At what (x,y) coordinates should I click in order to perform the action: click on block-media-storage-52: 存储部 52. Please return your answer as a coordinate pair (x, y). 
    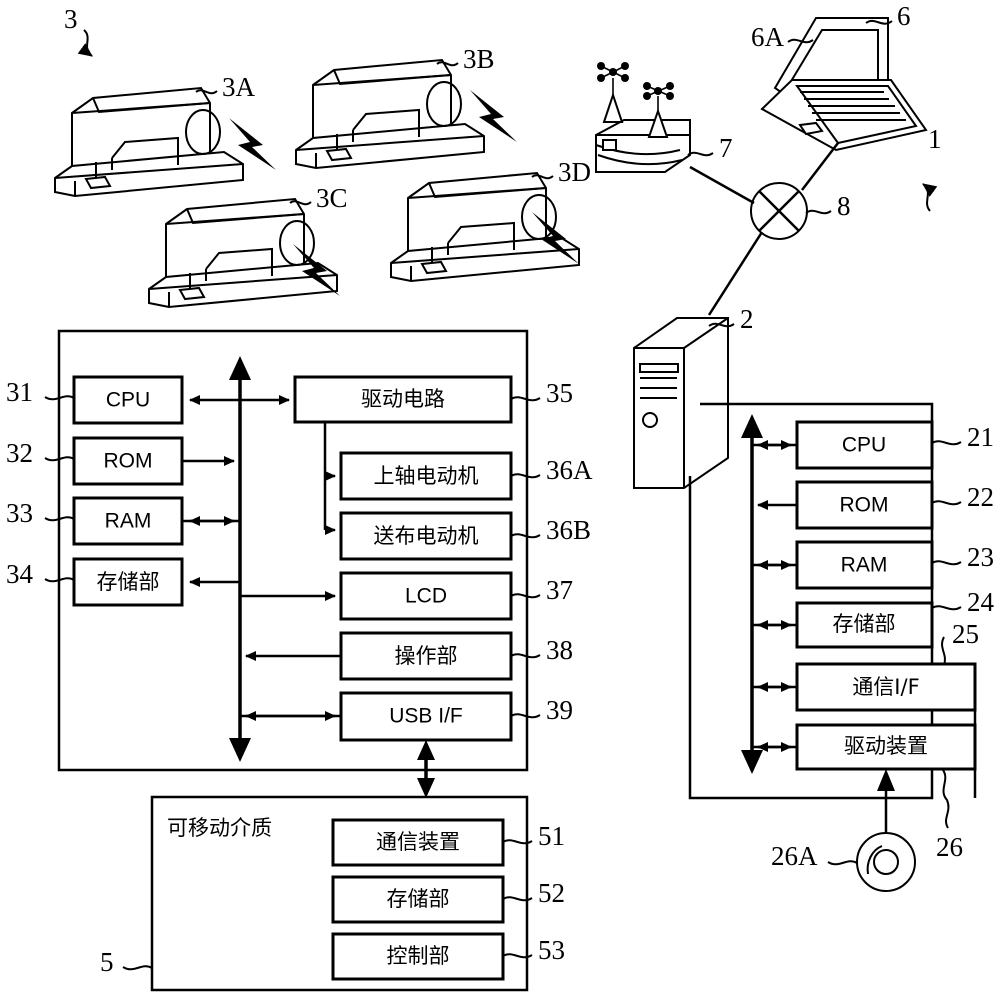
    Looking at the image, I should click on (448, 899).